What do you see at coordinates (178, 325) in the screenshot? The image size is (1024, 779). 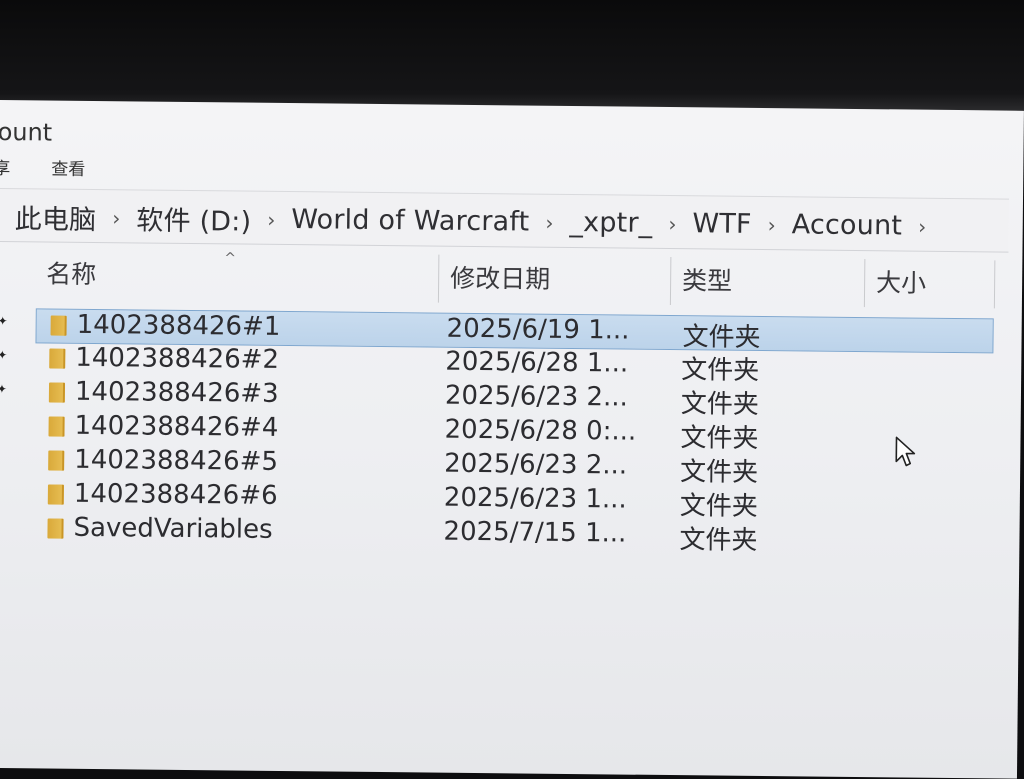 I see `file-name: 1402388426#1` at bounding box center [178, 325].